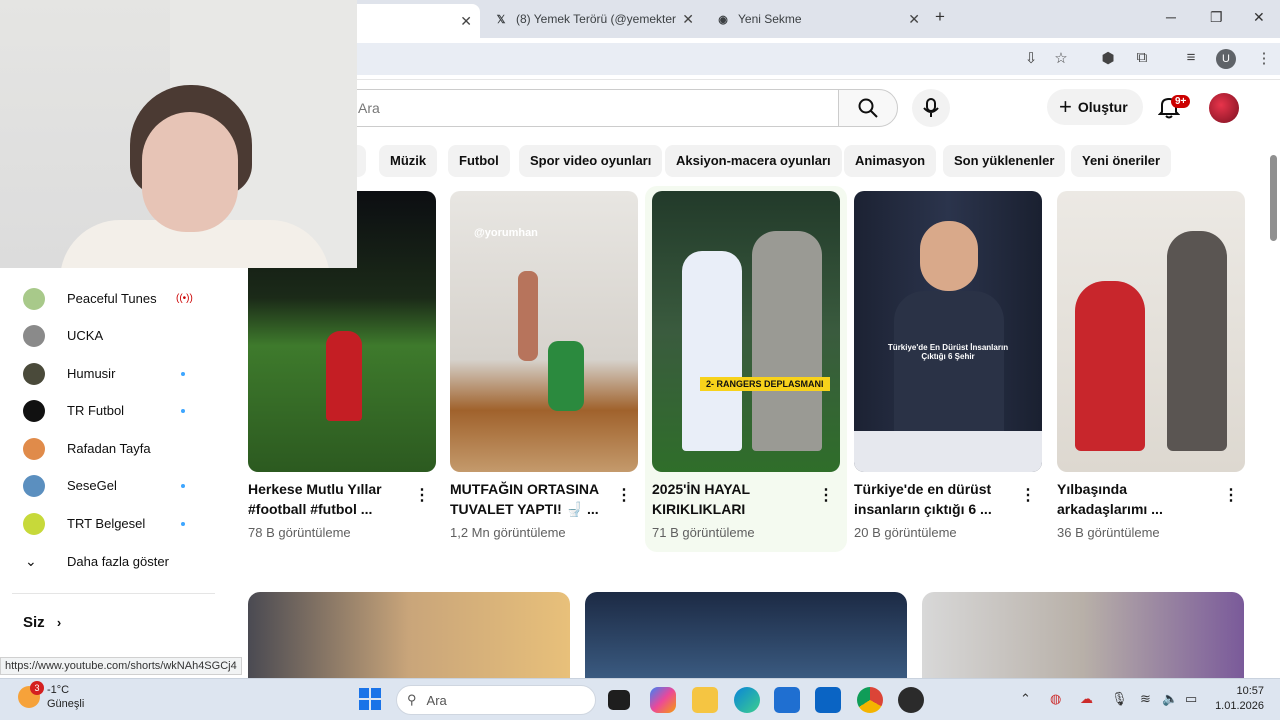 The image size is (1280, 720). I want to click on subscription-item: Humusir, so click(115, 373).